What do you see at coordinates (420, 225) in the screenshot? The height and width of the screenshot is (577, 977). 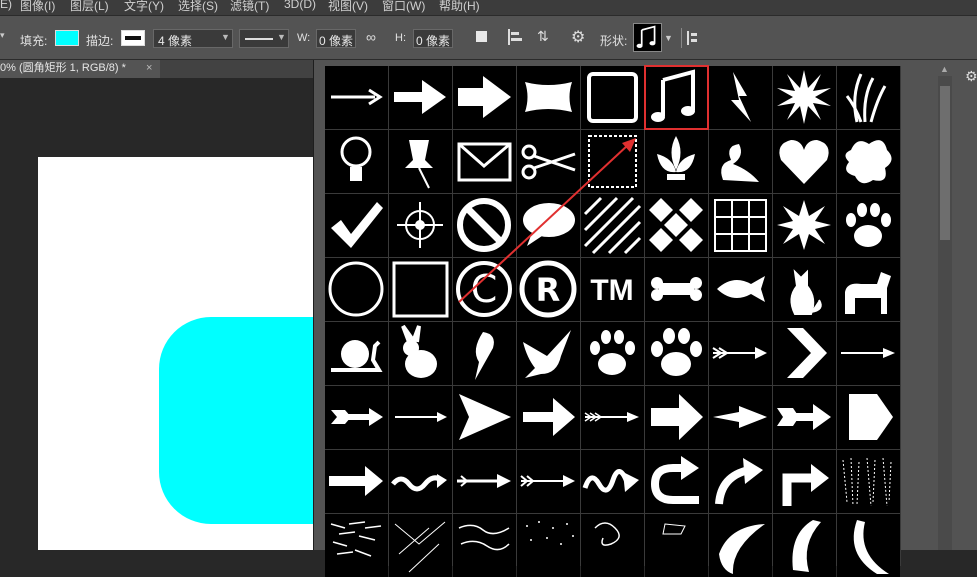 I see `shape-crosshair` at bounding box center [420, 225].